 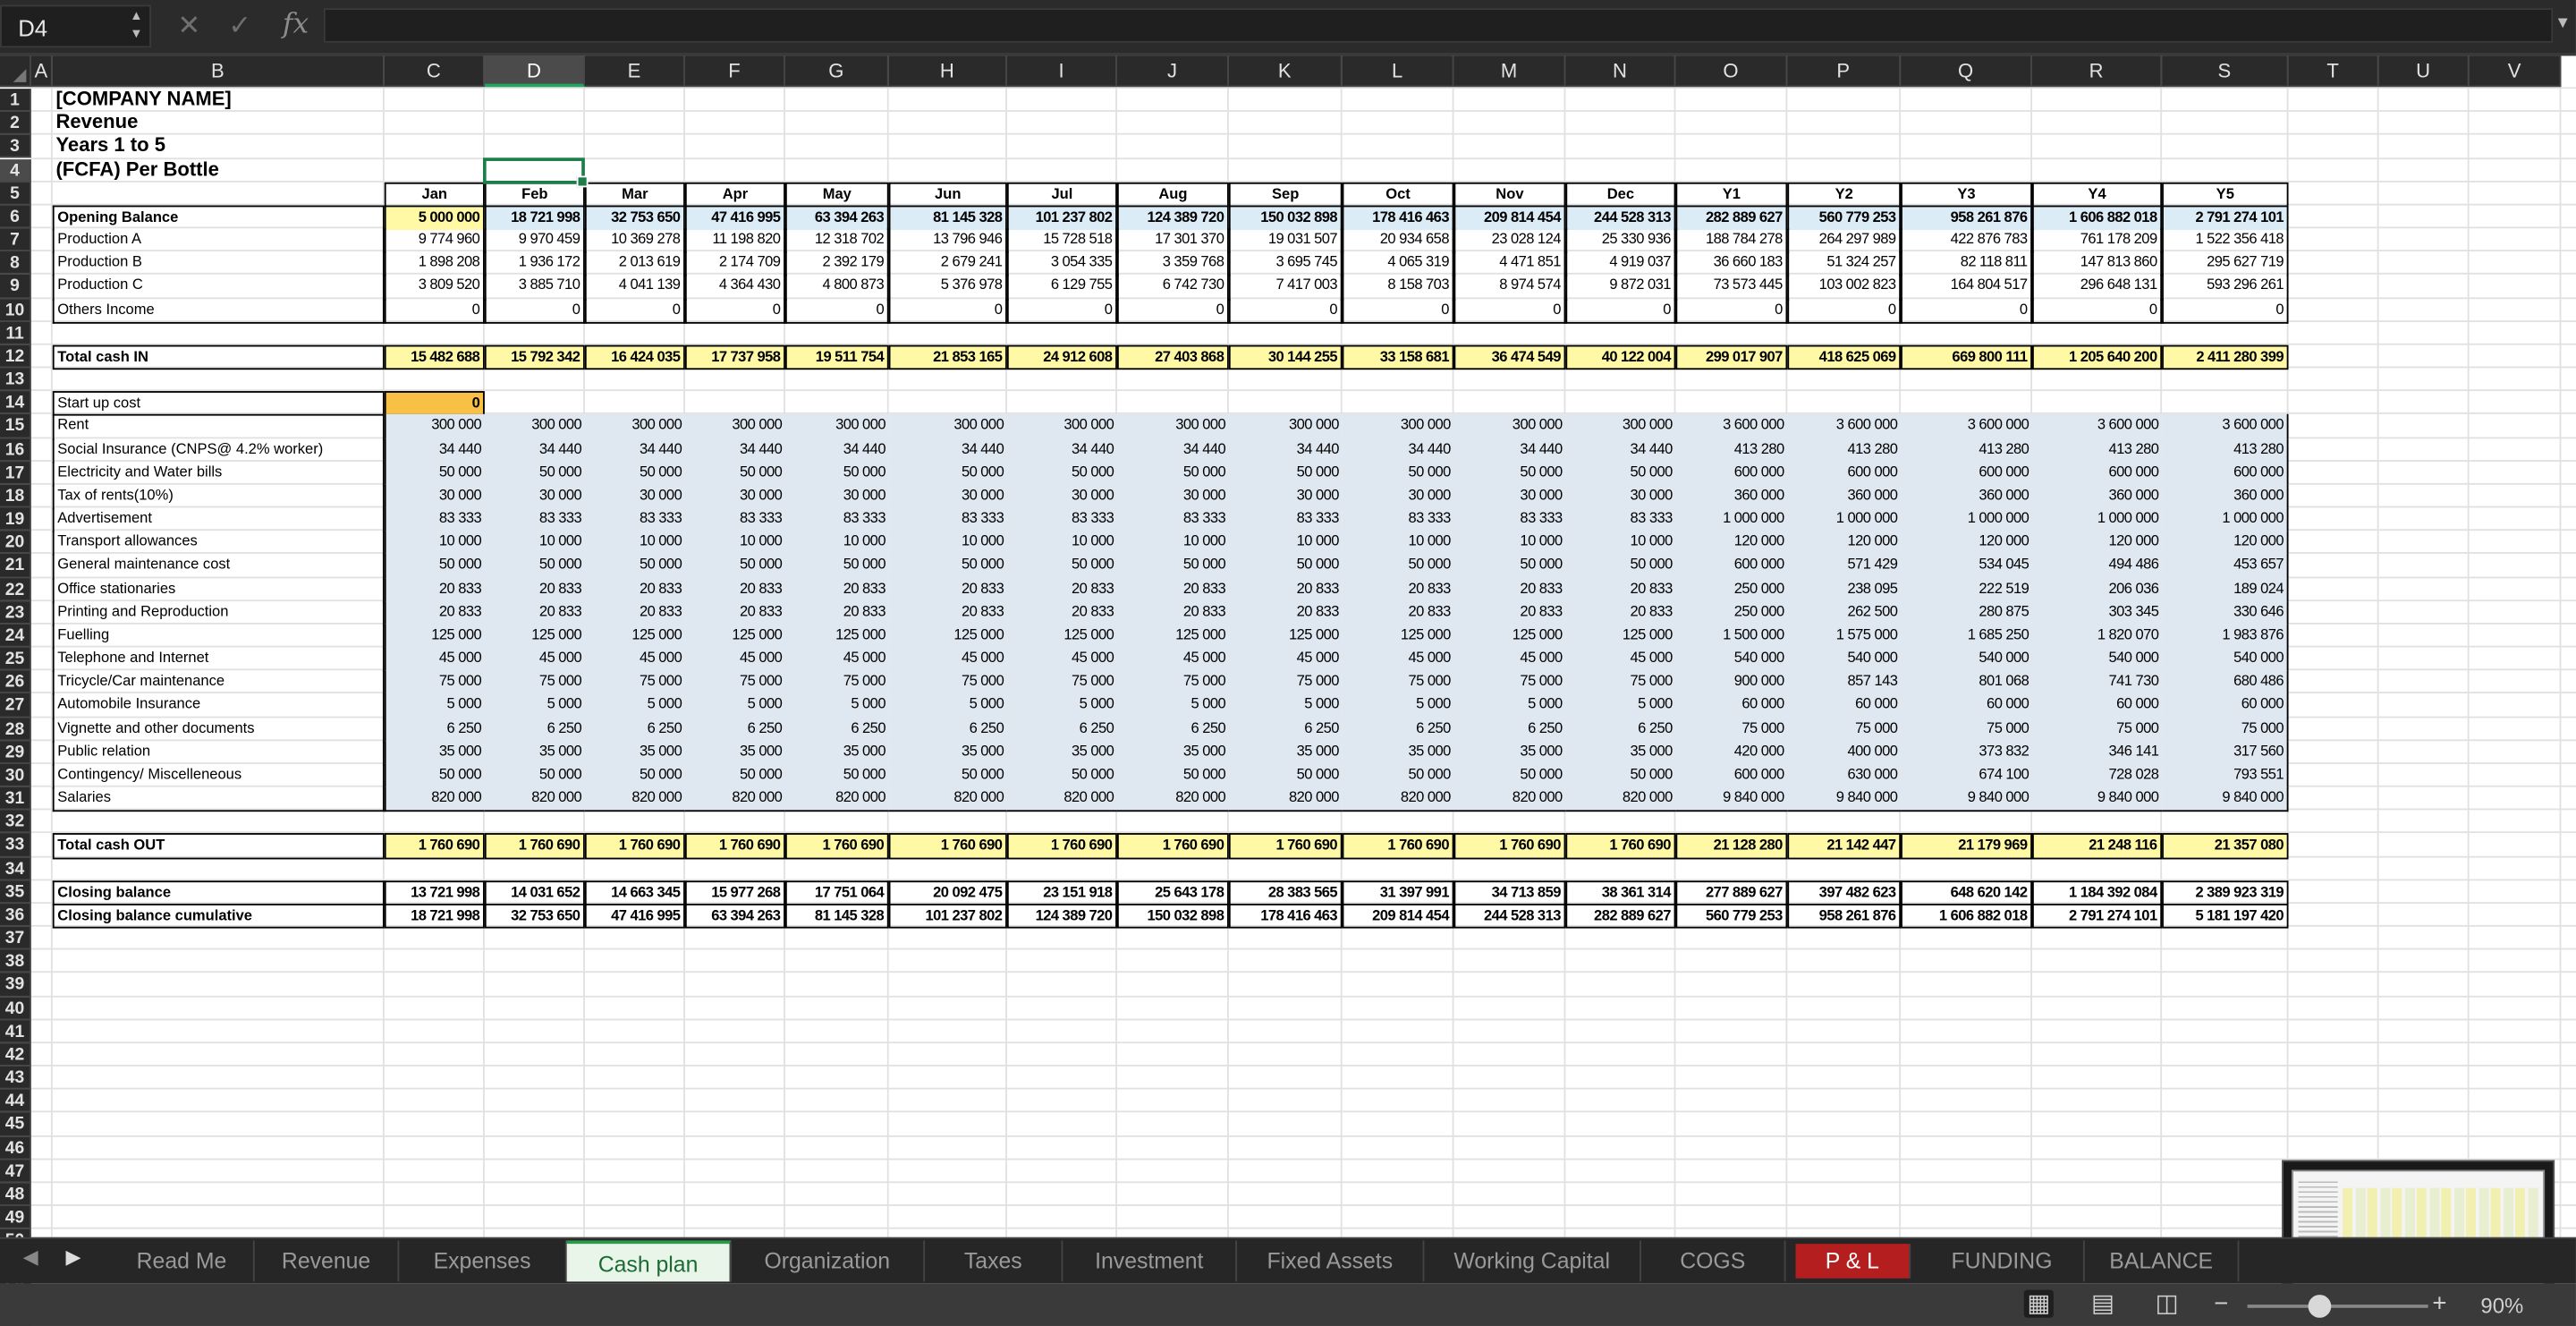 I want to click on value-cell: 150 032 898, so click(x=1285, y=218).